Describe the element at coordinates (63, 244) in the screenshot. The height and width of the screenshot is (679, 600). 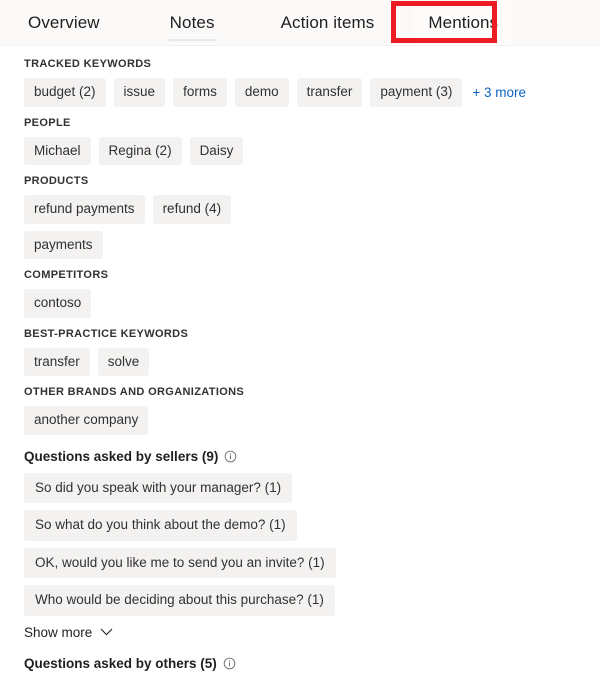
I see `product-chip: payments` at that location.